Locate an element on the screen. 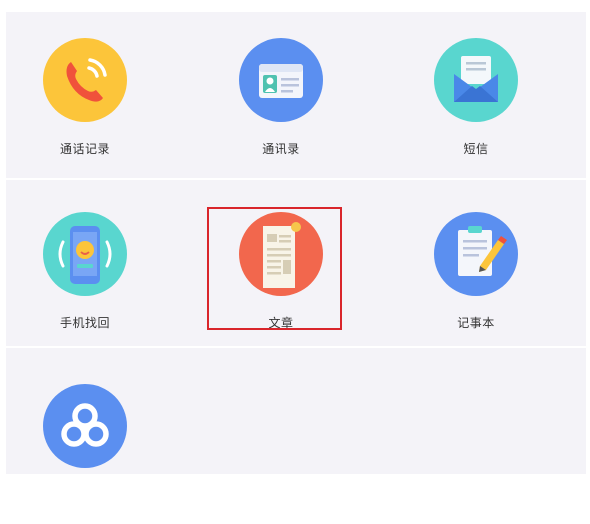  app-label: 通话记录 is located at coordinates (84, 149).